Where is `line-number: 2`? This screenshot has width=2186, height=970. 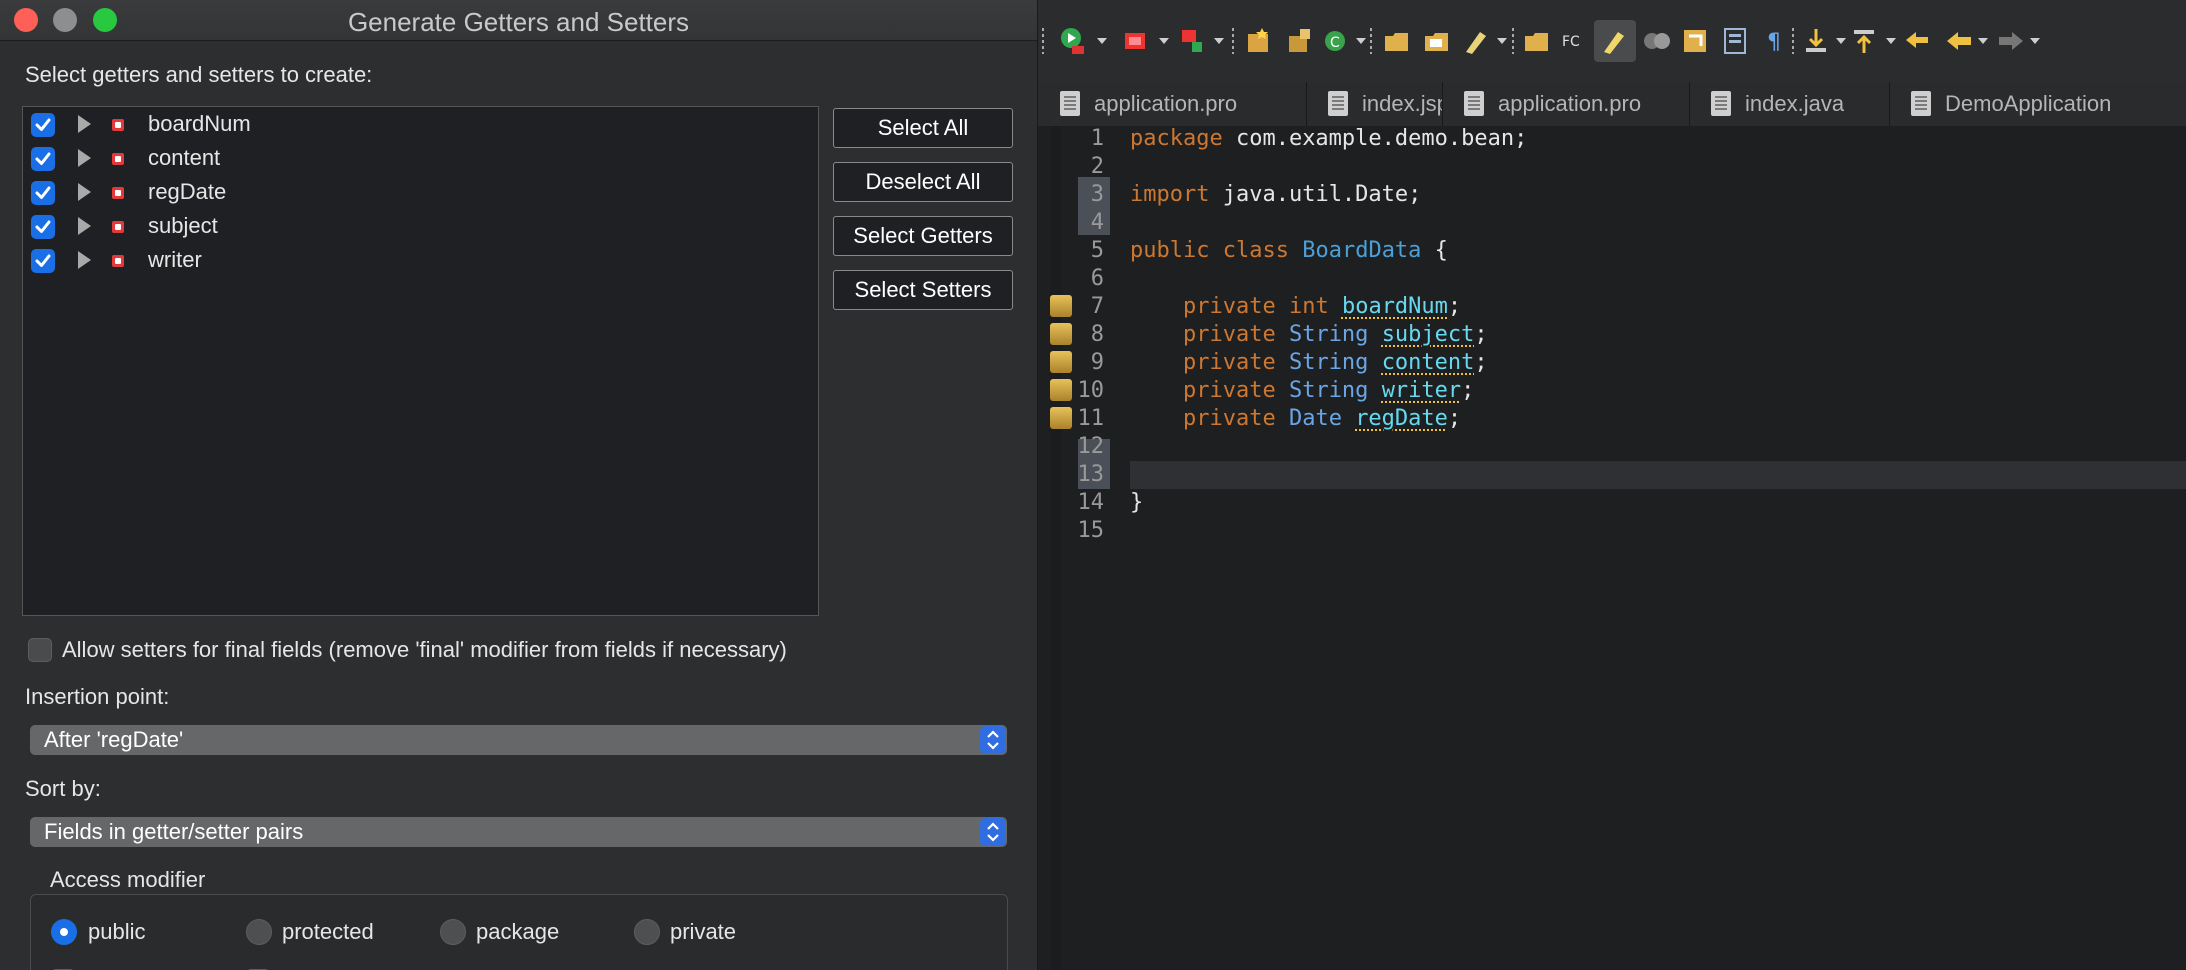
line-number: 2 is located at coordinates (1097, 166).